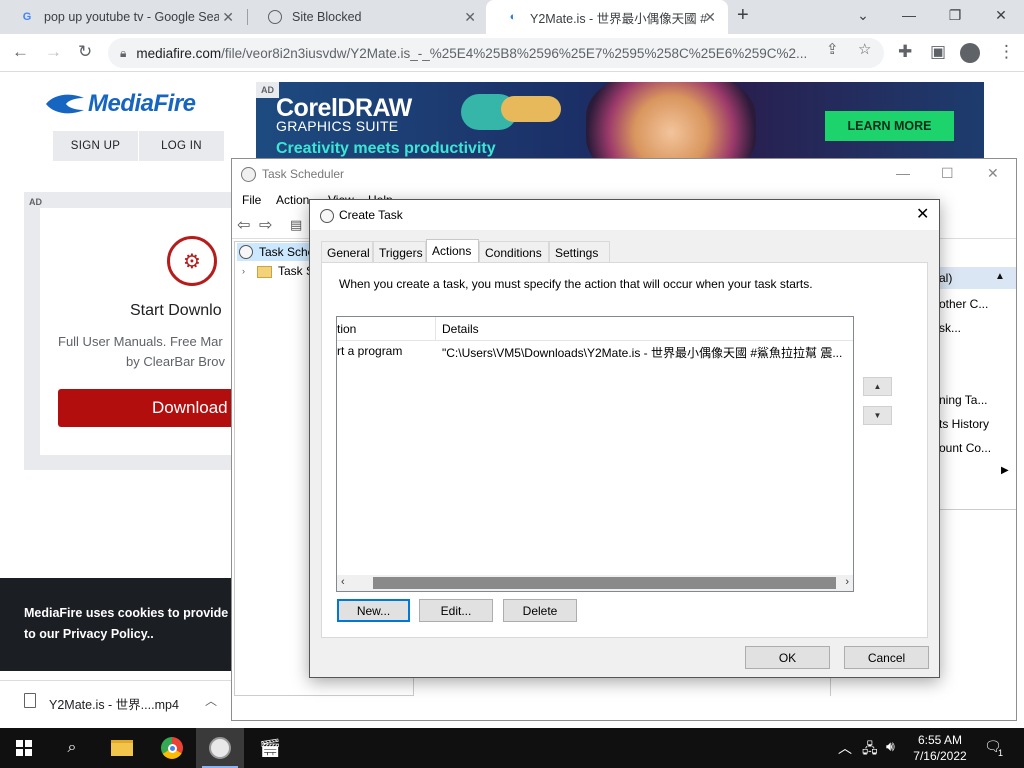 The height and width of the screenshot is (768, 1024). Describe the element at coordinates (905, 52) in the screenshot. I see `extensions-icon: ✚` at that location.